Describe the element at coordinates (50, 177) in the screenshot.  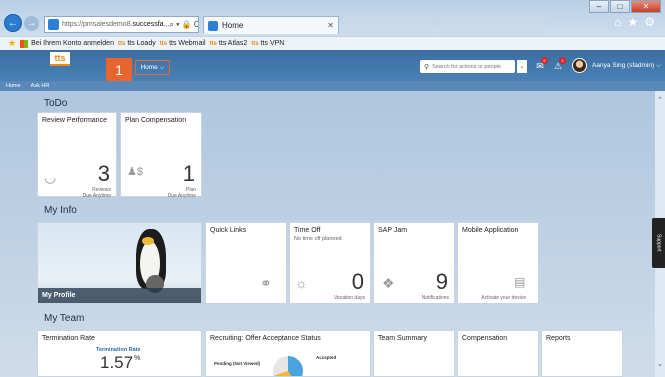
I see `gauge-icon: ◡` at that location.